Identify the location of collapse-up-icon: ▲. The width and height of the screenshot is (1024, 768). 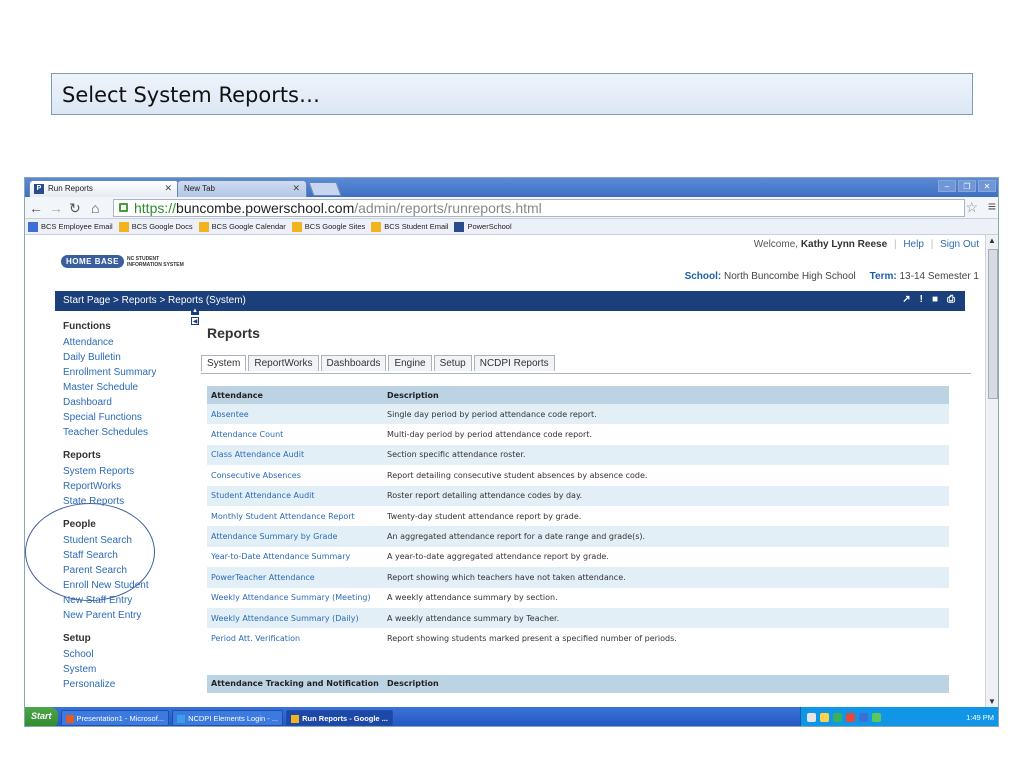
(195, 311).